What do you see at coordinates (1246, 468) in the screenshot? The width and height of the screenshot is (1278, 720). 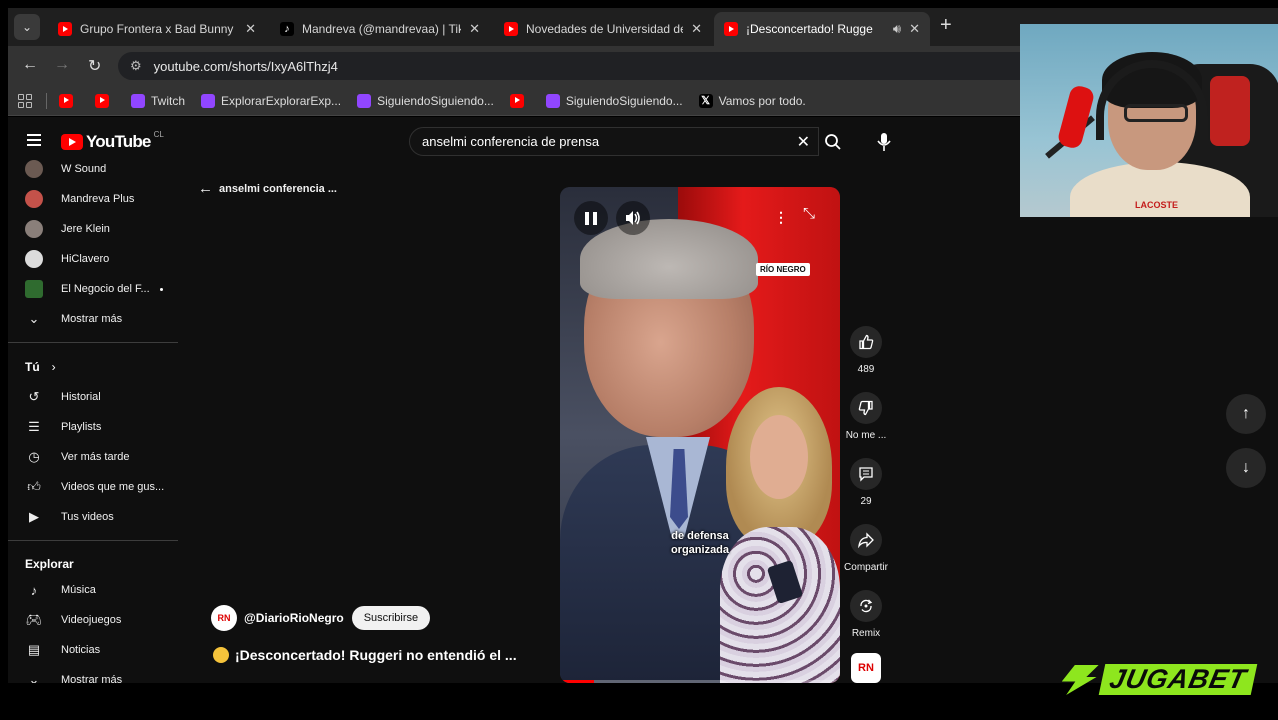 I see `next-video-button: ↓` at bounding box center [1246, 468].